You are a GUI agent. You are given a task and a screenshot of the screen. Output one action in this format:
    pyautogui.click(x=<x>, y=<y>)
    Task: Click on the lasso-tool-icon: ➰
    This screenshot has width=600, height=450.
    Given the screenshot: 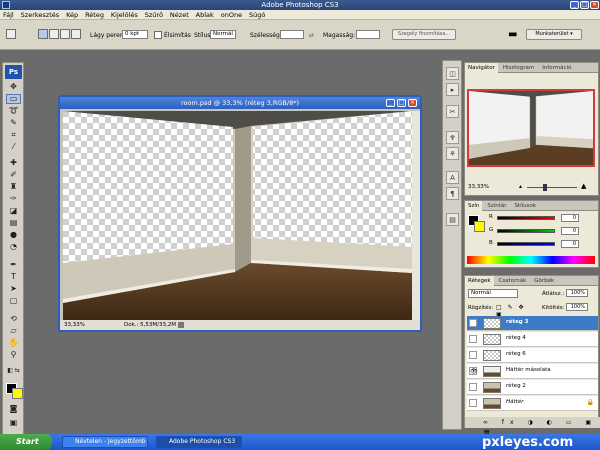 What is the action you would take?
    pyautogui.click(x=13, y=111)
    